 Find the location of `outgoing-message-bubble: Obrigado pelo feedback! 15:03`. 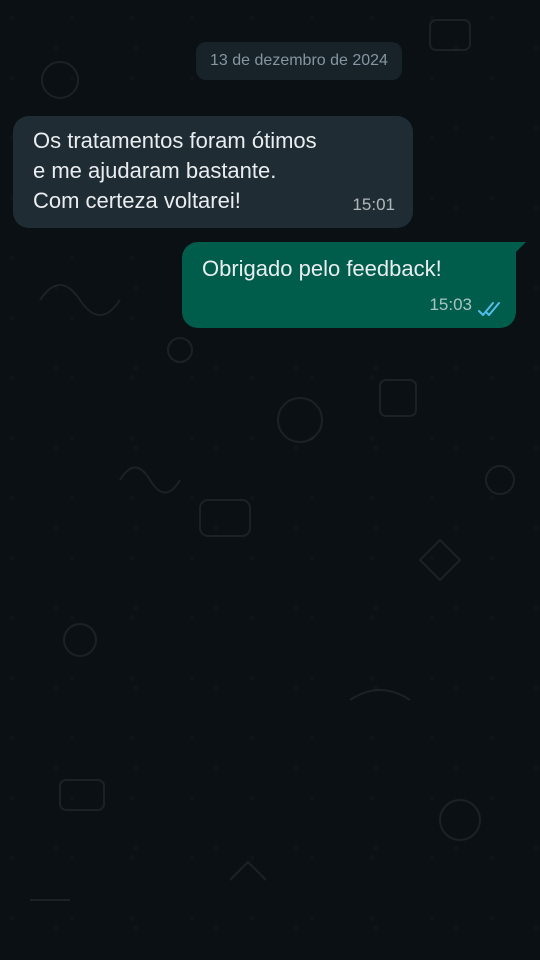

outgoing-message-bubble: Obrigado pelo feedback! 15:03 is located at coordinates (349, 285).